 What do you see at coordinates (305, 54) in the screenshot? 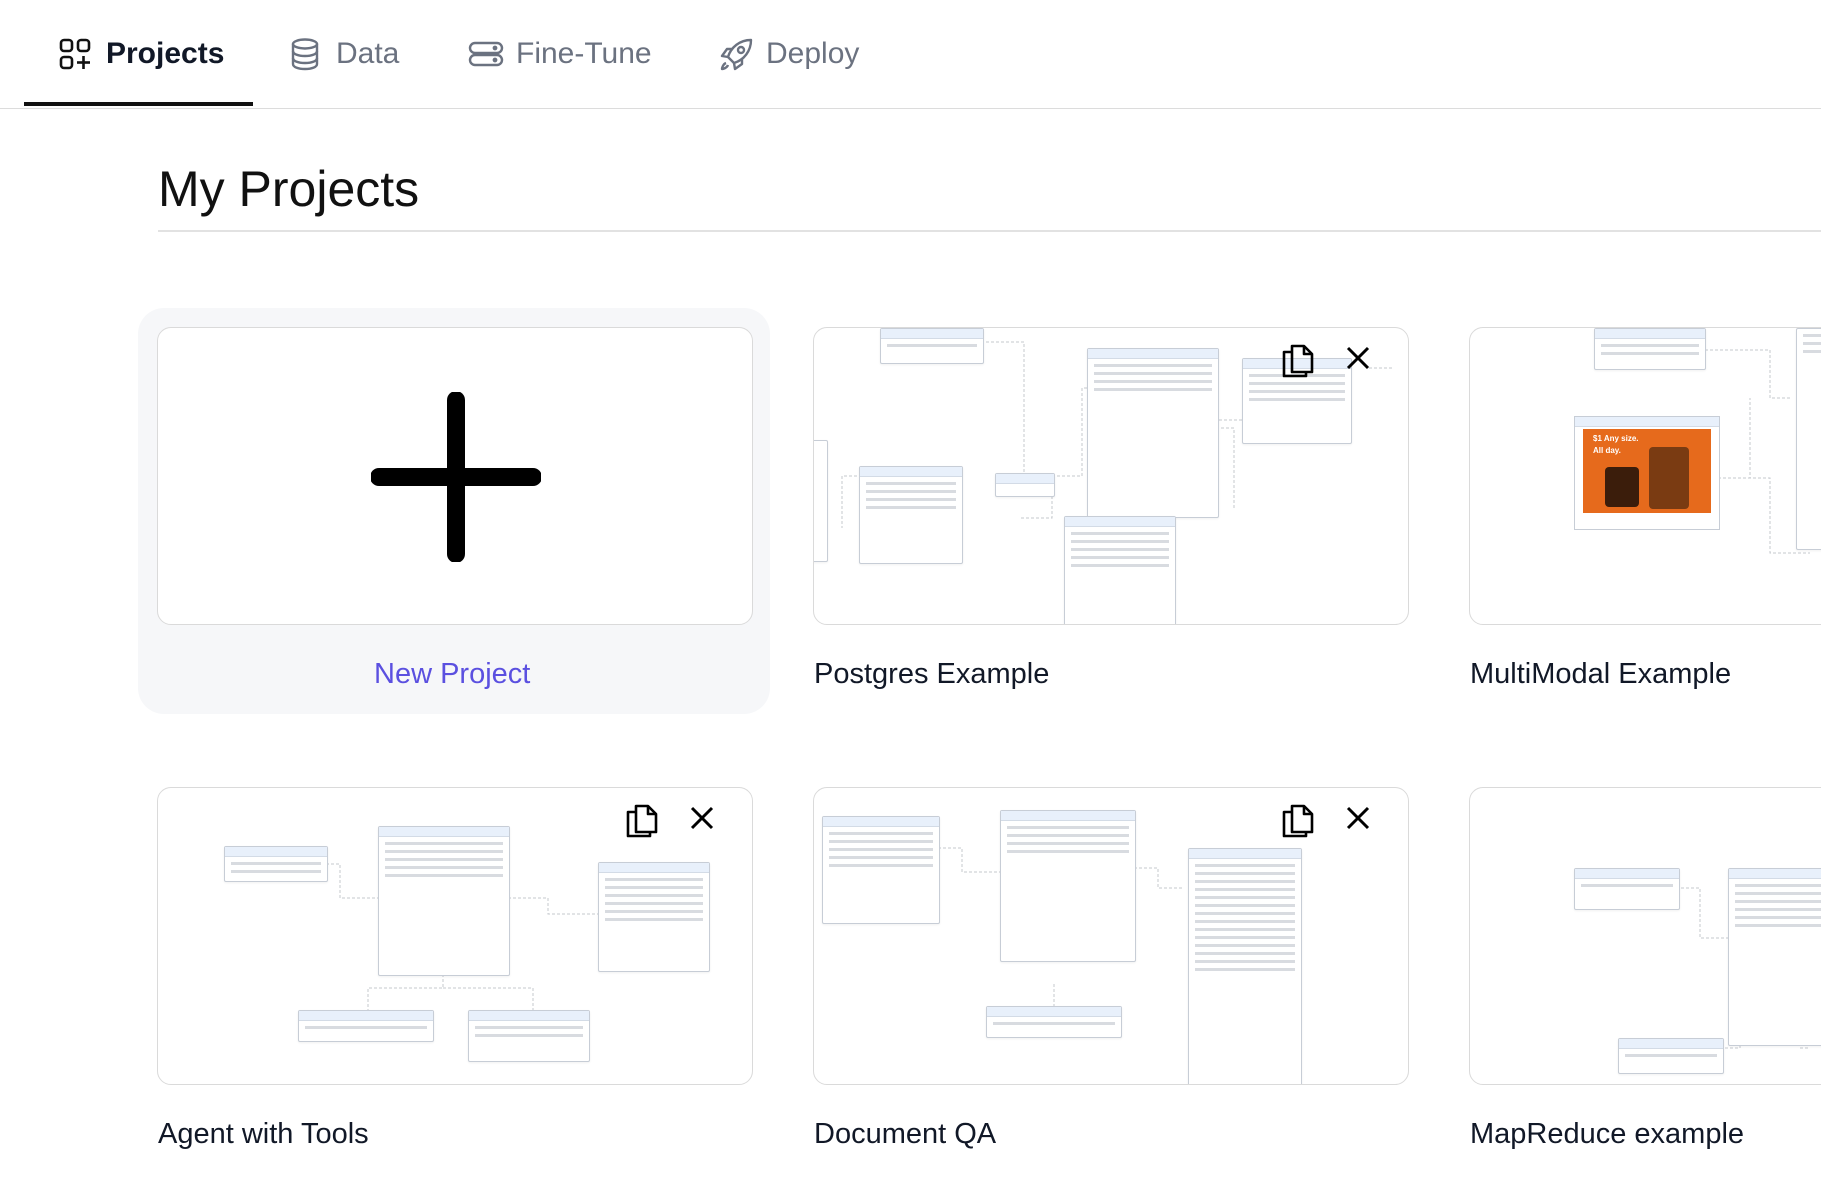
I see `database-icon` at bounding box center [305, 54].